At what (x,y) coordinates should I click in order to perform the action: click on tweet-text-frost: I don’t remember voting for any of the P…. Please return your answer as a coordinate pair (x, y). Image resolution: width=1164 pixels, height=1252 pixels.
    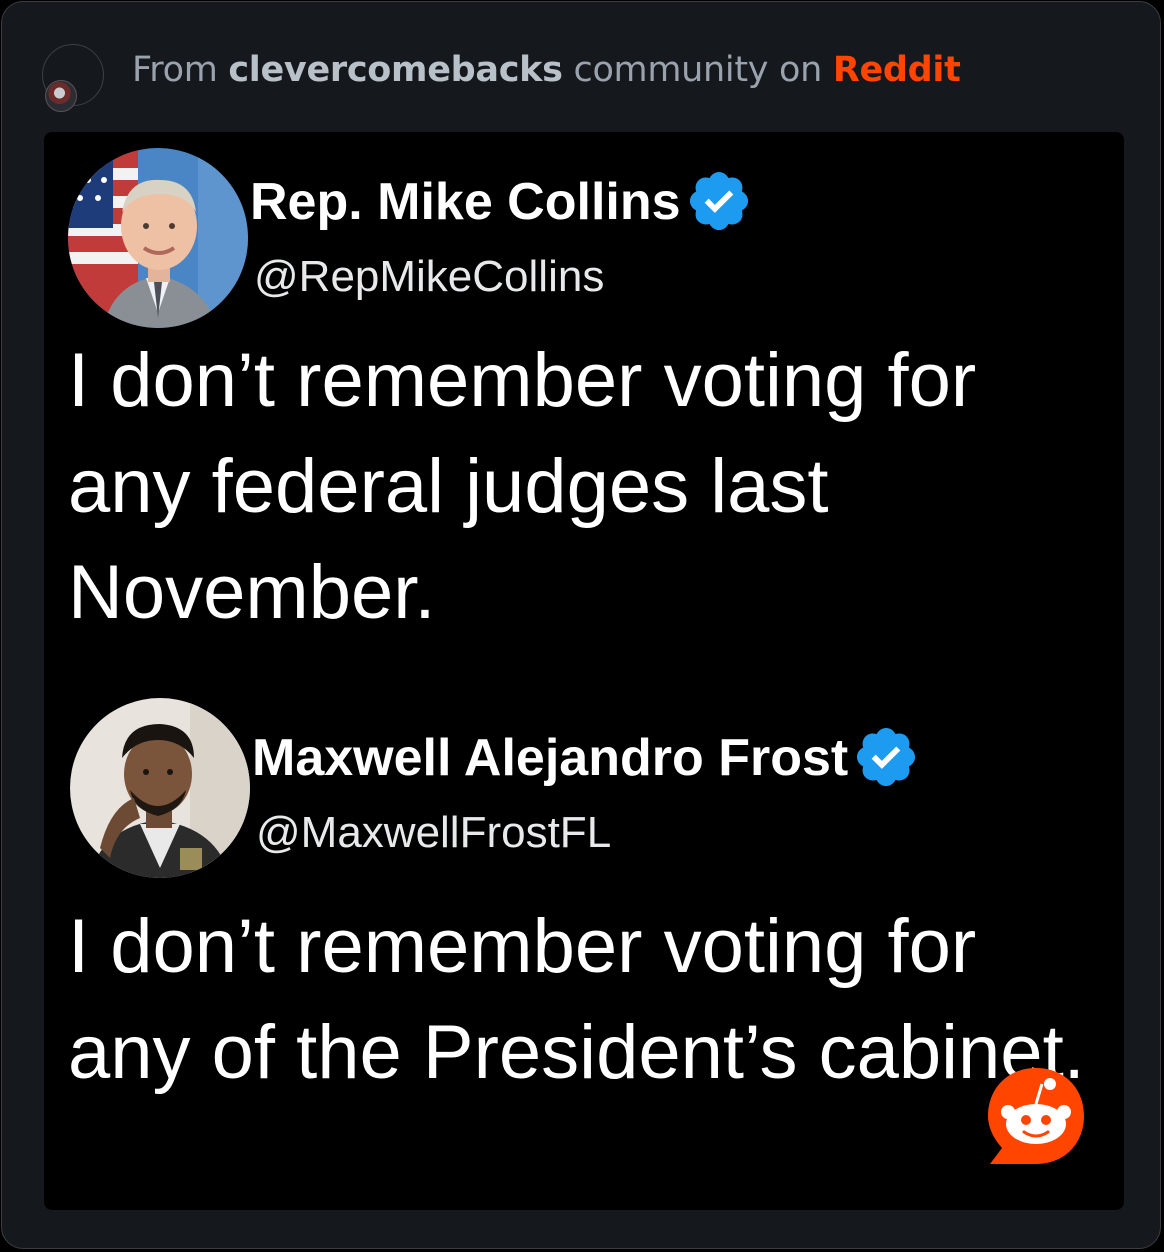
    Looking at the image, I should click on (576, 999).